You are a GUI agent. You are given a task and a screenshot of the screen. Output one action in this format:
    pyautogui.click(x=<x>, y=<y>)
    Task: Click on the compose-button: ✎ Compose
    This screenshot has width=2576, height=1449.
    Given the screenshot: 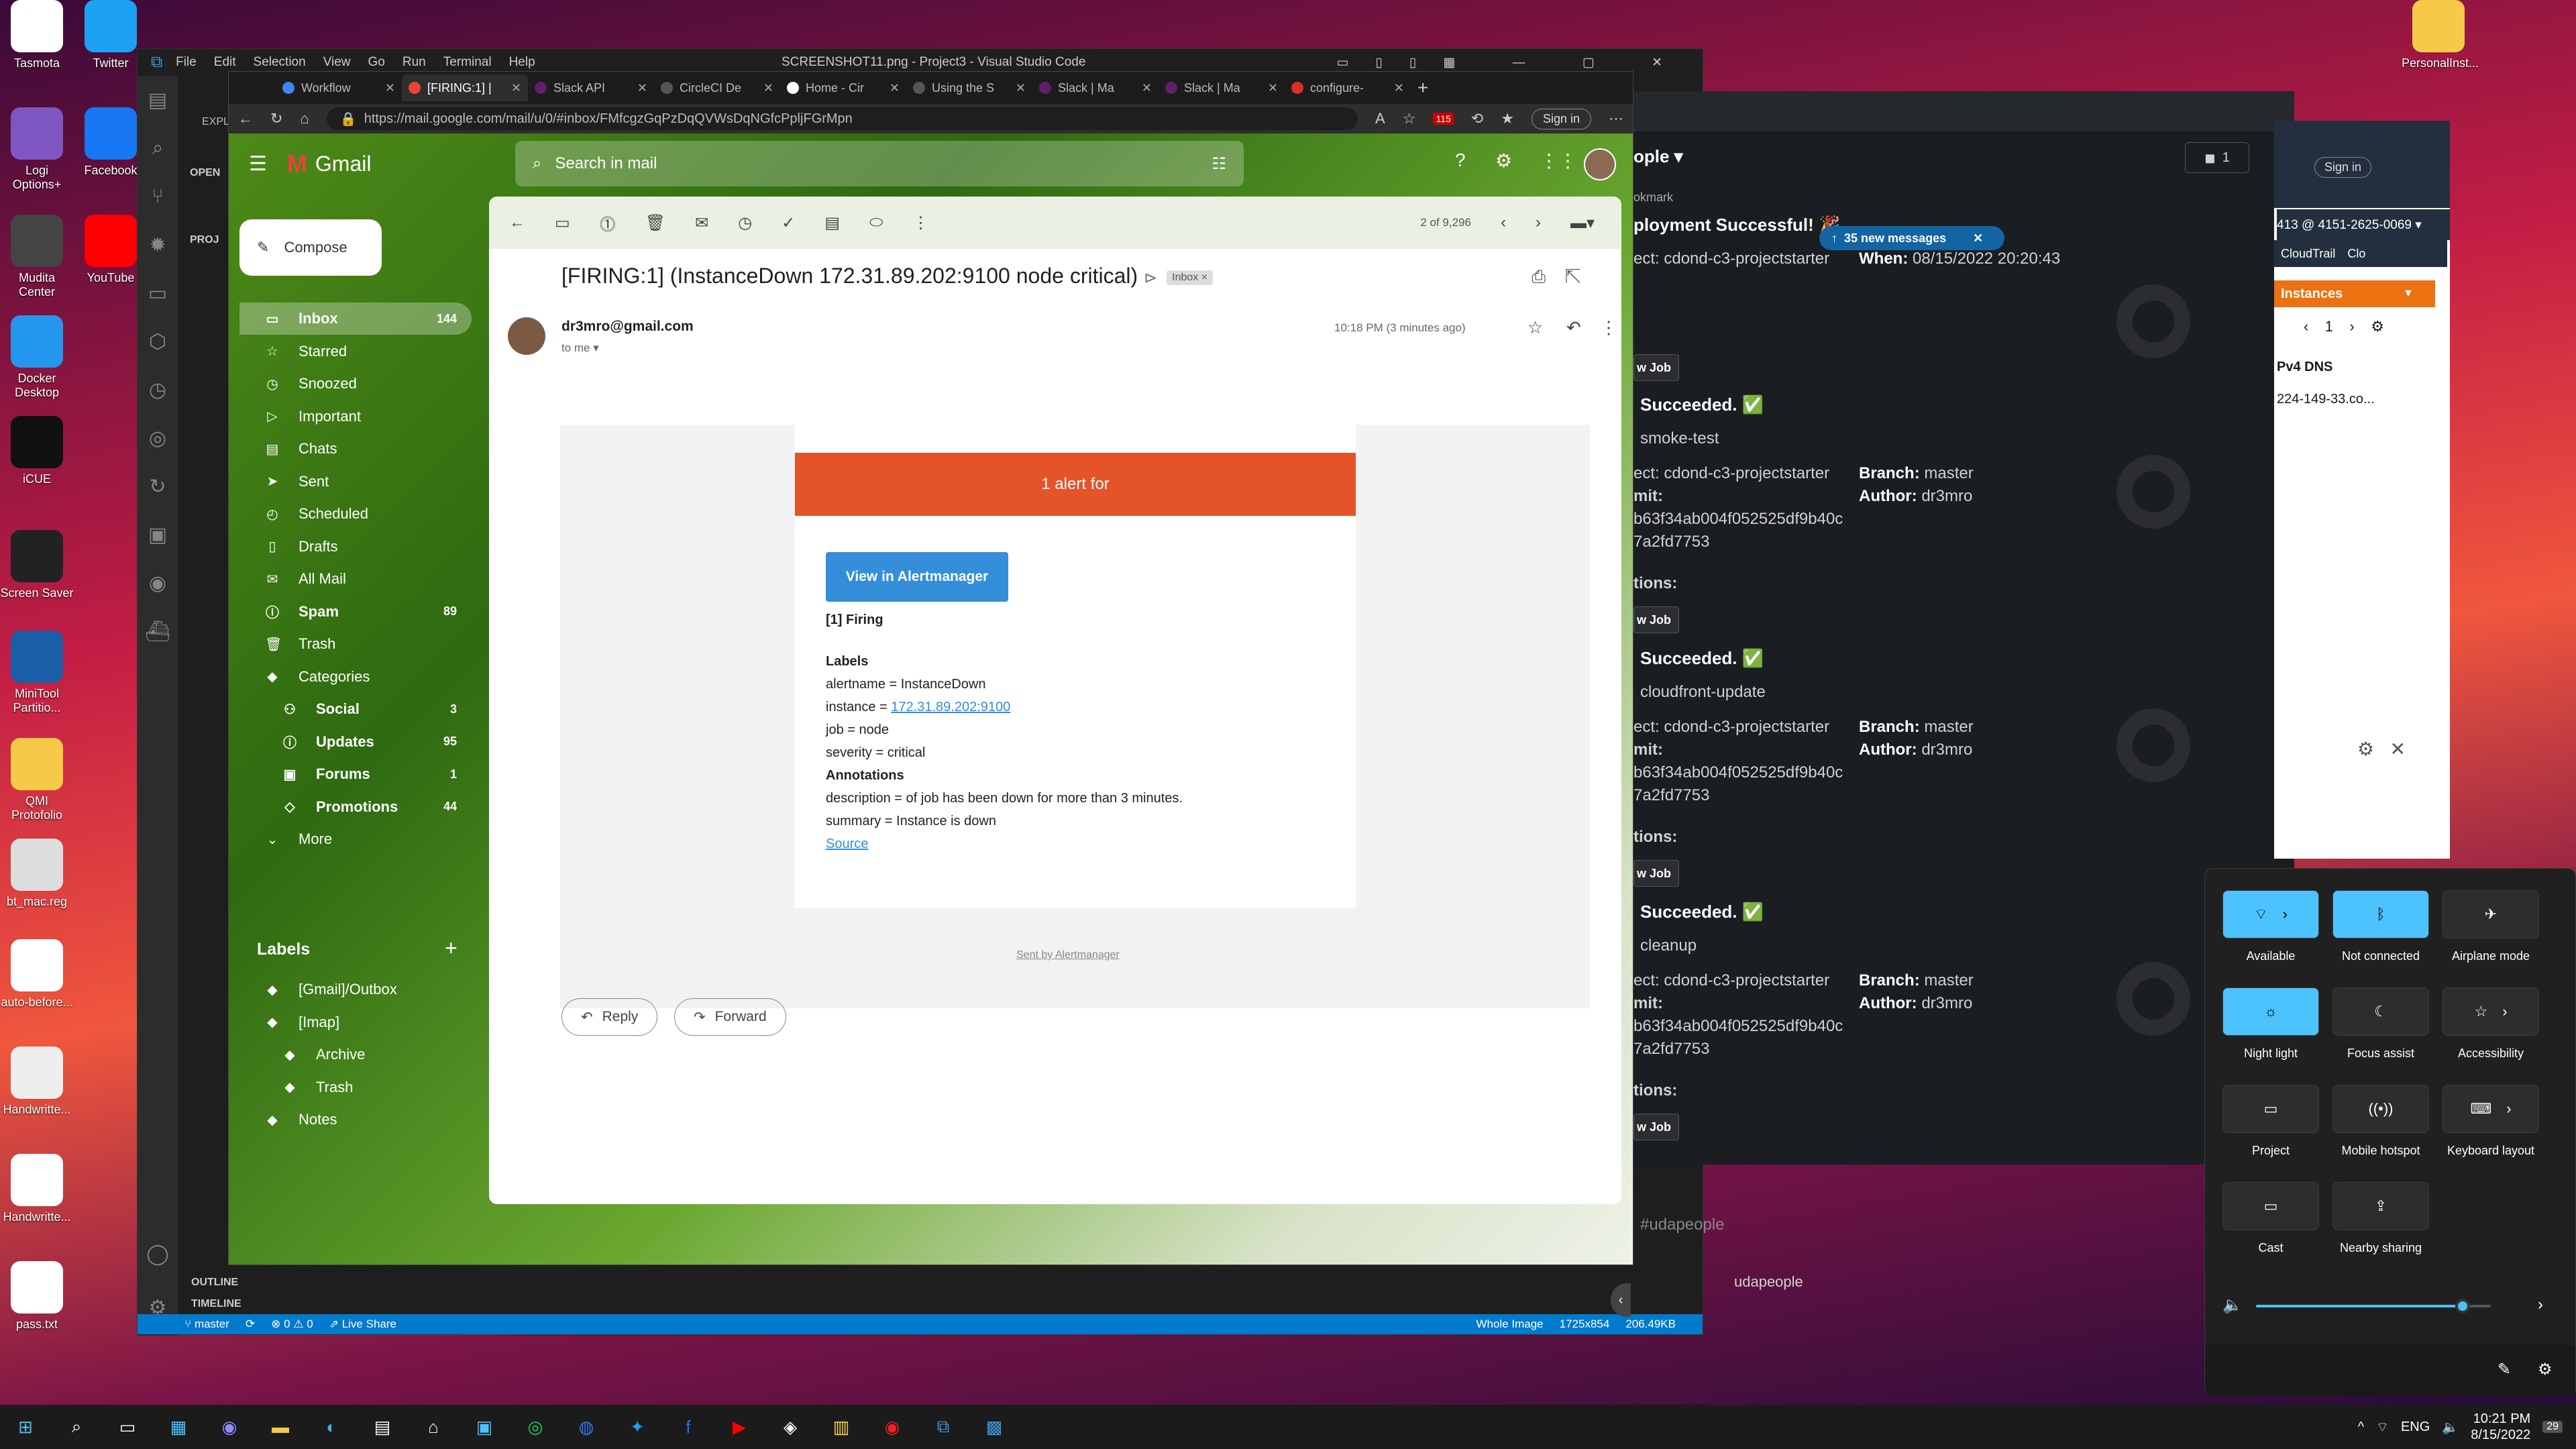 What is the action you would take?
    pyautogui.click(x=310, y=247)
    